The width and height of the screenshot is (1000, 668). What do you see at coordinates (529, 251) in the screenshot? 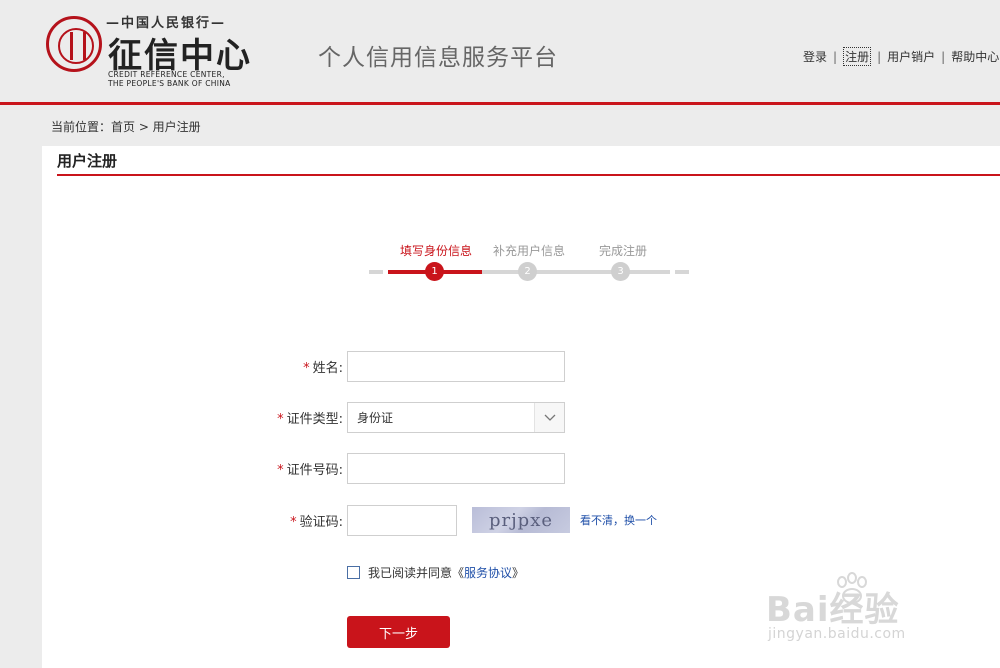
I see `step-2-label: 补充用户信息` at bounding box center [529, 251].